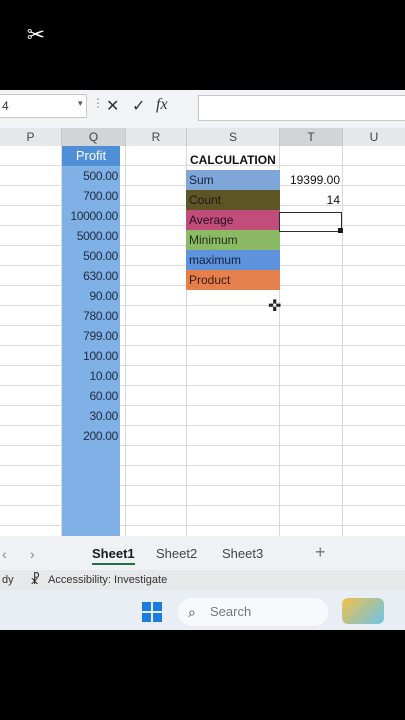 The width and height of the screenshot is (405, 720). What do you see at coordinates (98, 103) in the screenshot?
I see `grip-icon: ⋮` at bounding box center [98, 103].